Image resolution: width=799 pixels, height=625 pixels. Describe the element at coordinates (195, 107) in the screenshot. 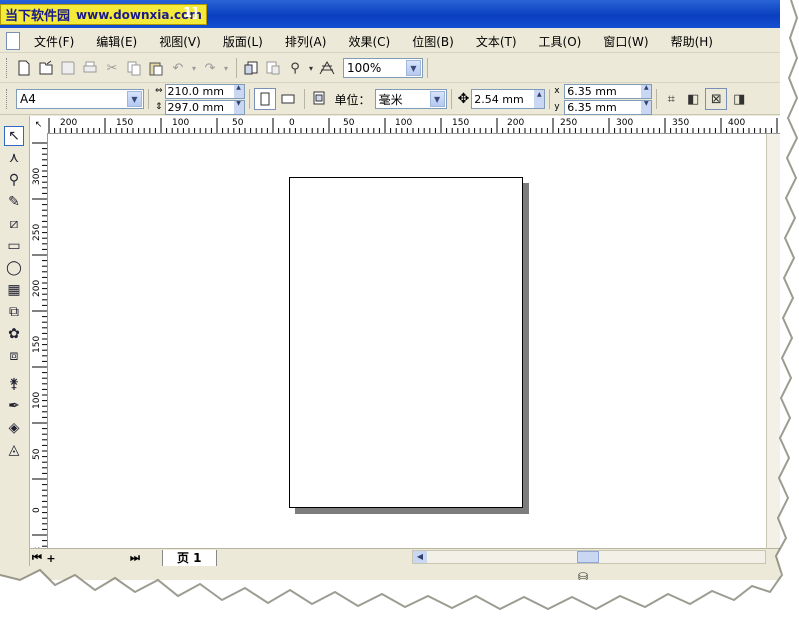

I see `page-height-value: 297.0 mm` at that location.